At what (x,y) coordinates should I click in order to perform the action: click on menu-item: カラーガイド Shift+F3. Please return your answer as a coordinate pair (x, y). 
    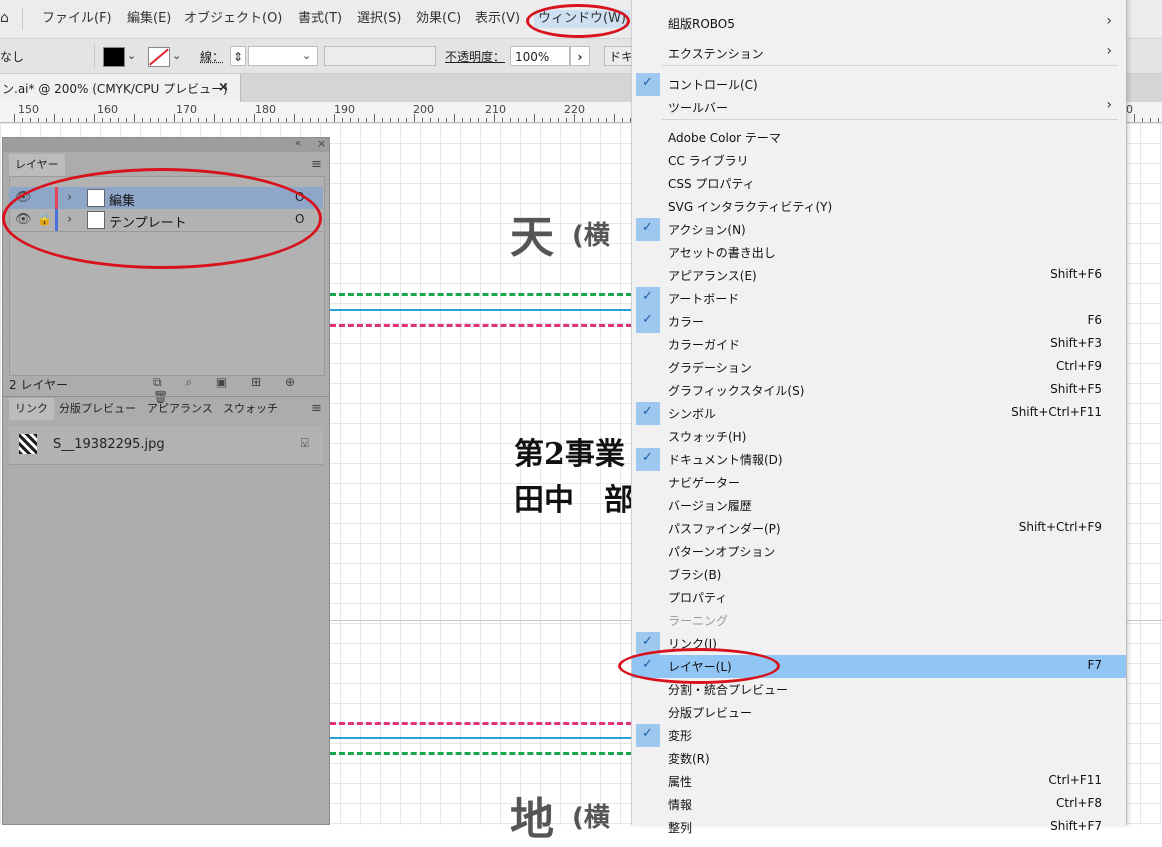
    Looking at the image, I should click on (879, 344).